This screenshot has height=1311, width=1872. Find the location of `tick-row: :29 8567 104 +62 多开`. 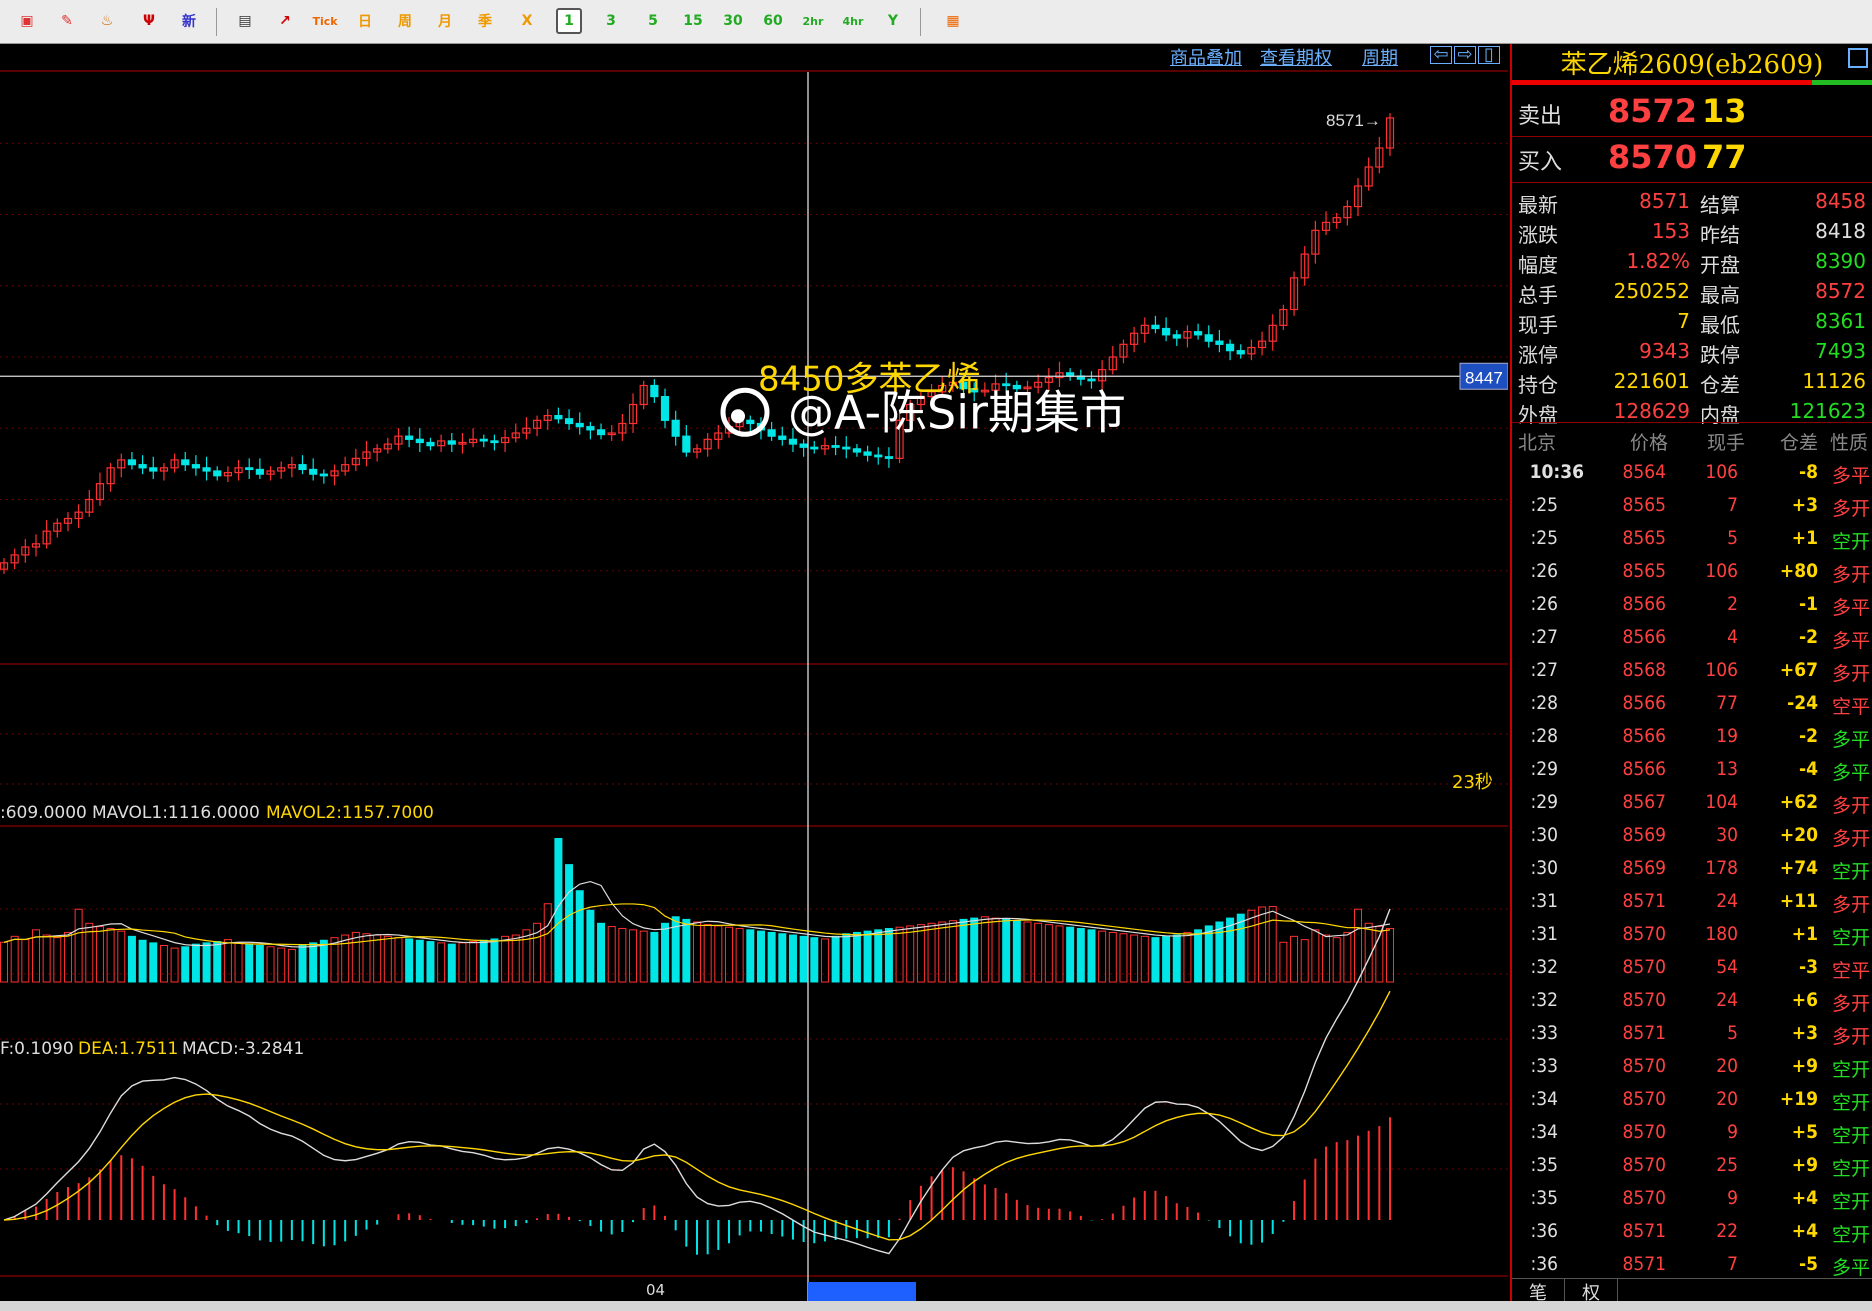

tick-row: :29 8567 104 +62 多开 is located at coordinates (1692, 803).